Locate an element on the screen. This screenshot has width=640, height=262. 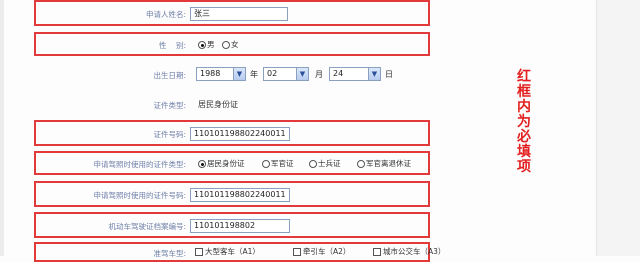
license-class-label: 准驾车型: is located at coordinates (169, 253).